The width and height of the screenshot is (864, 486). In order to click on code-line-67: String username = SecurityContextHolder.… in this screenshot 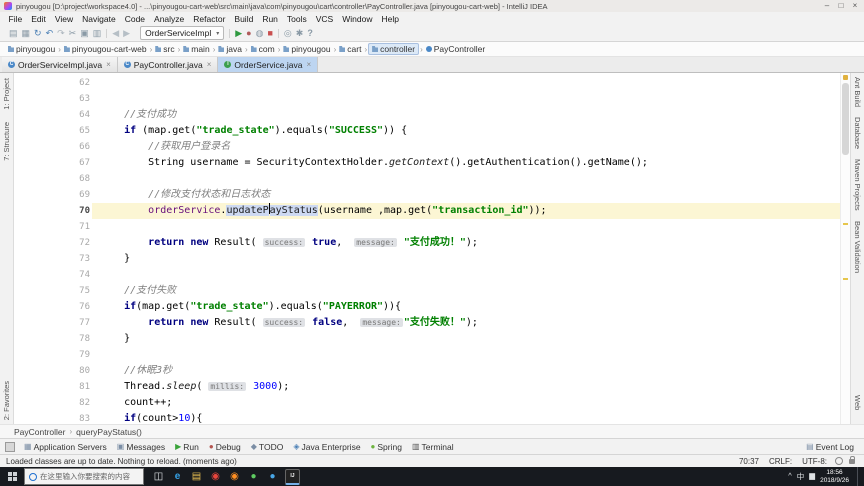, I will do `click(466, 163)`.